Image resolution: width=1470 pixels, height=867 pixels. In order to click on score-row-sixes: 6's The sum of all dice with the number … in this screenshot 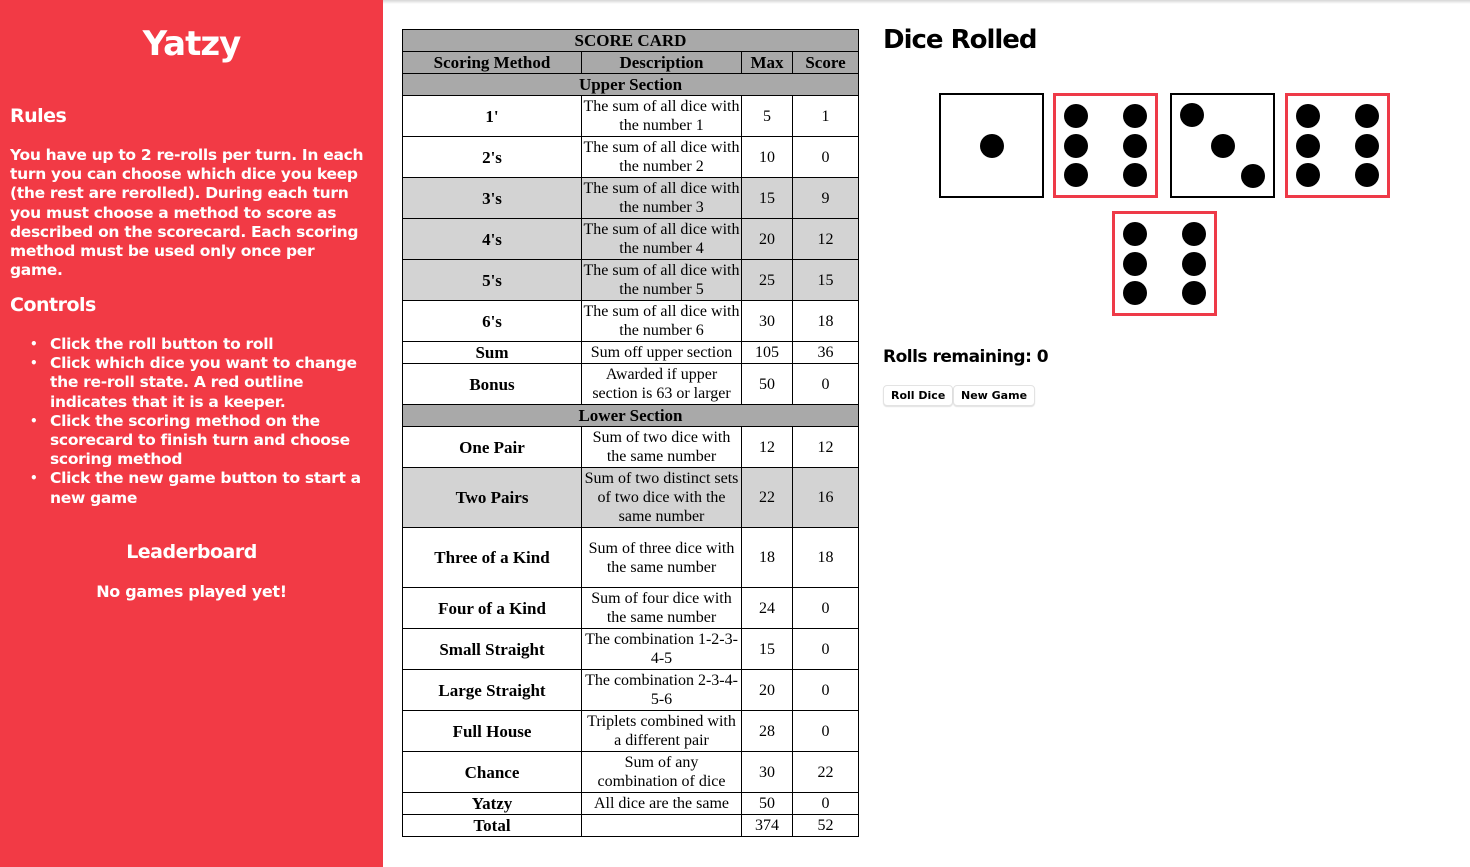, I will do `click(630, 321)`.